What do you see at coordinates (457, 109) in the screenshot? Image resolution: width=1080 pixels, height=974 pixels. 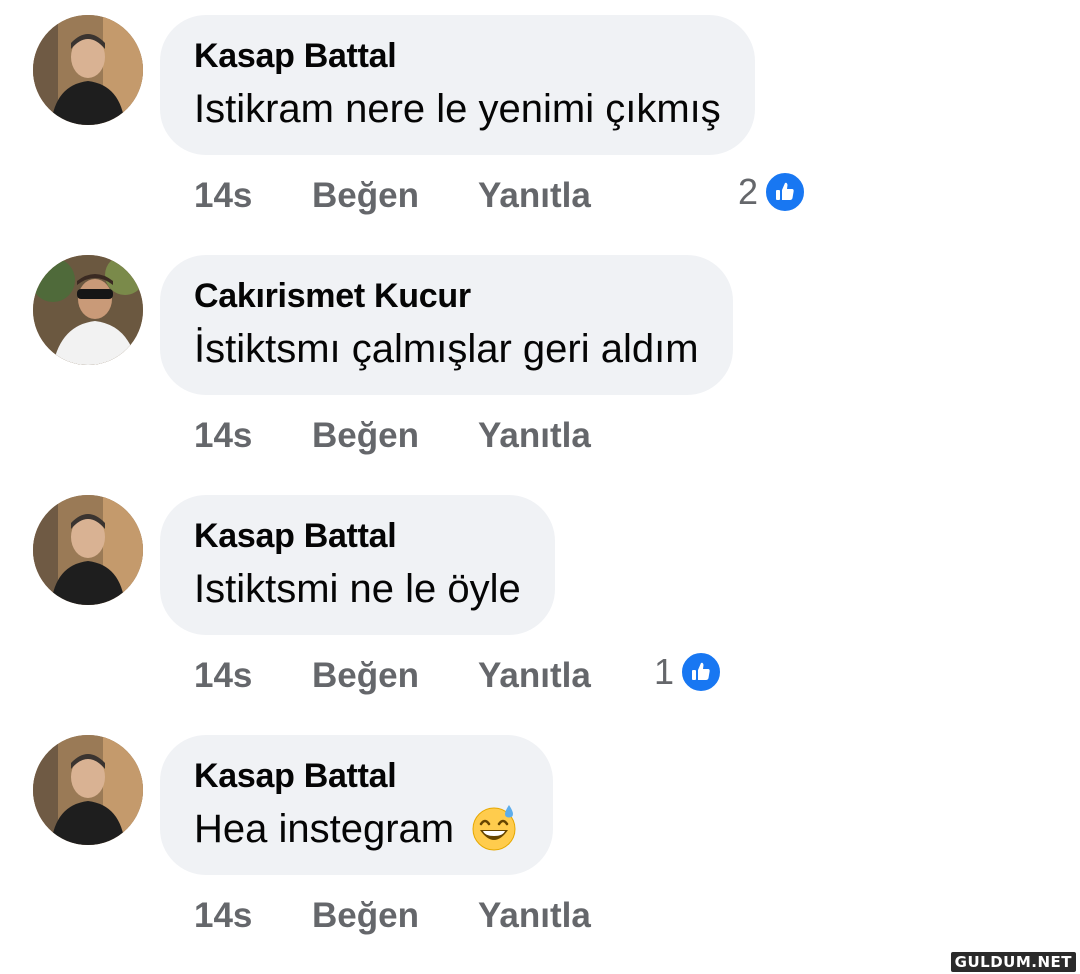 I see `comment-text: Istikram nere le yenimi çıkmış` at bounding box center [457, 109].